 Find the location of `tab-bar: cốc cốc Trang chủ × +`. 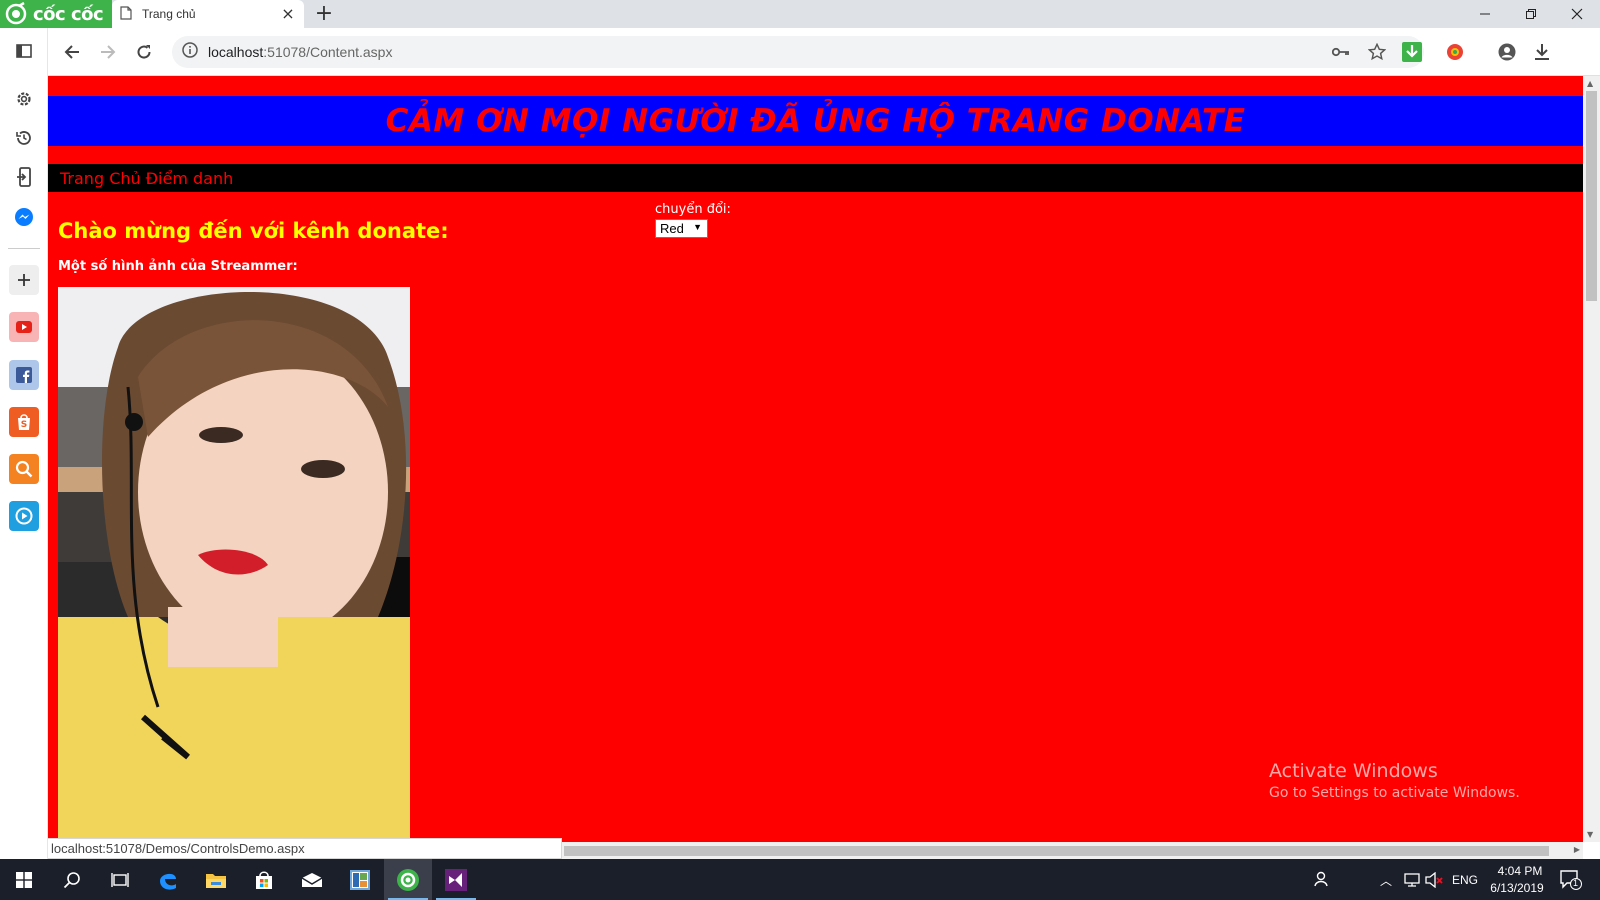

tab-bar: cốc cốc Trang chủ × + is located at coordinates (800, 14).